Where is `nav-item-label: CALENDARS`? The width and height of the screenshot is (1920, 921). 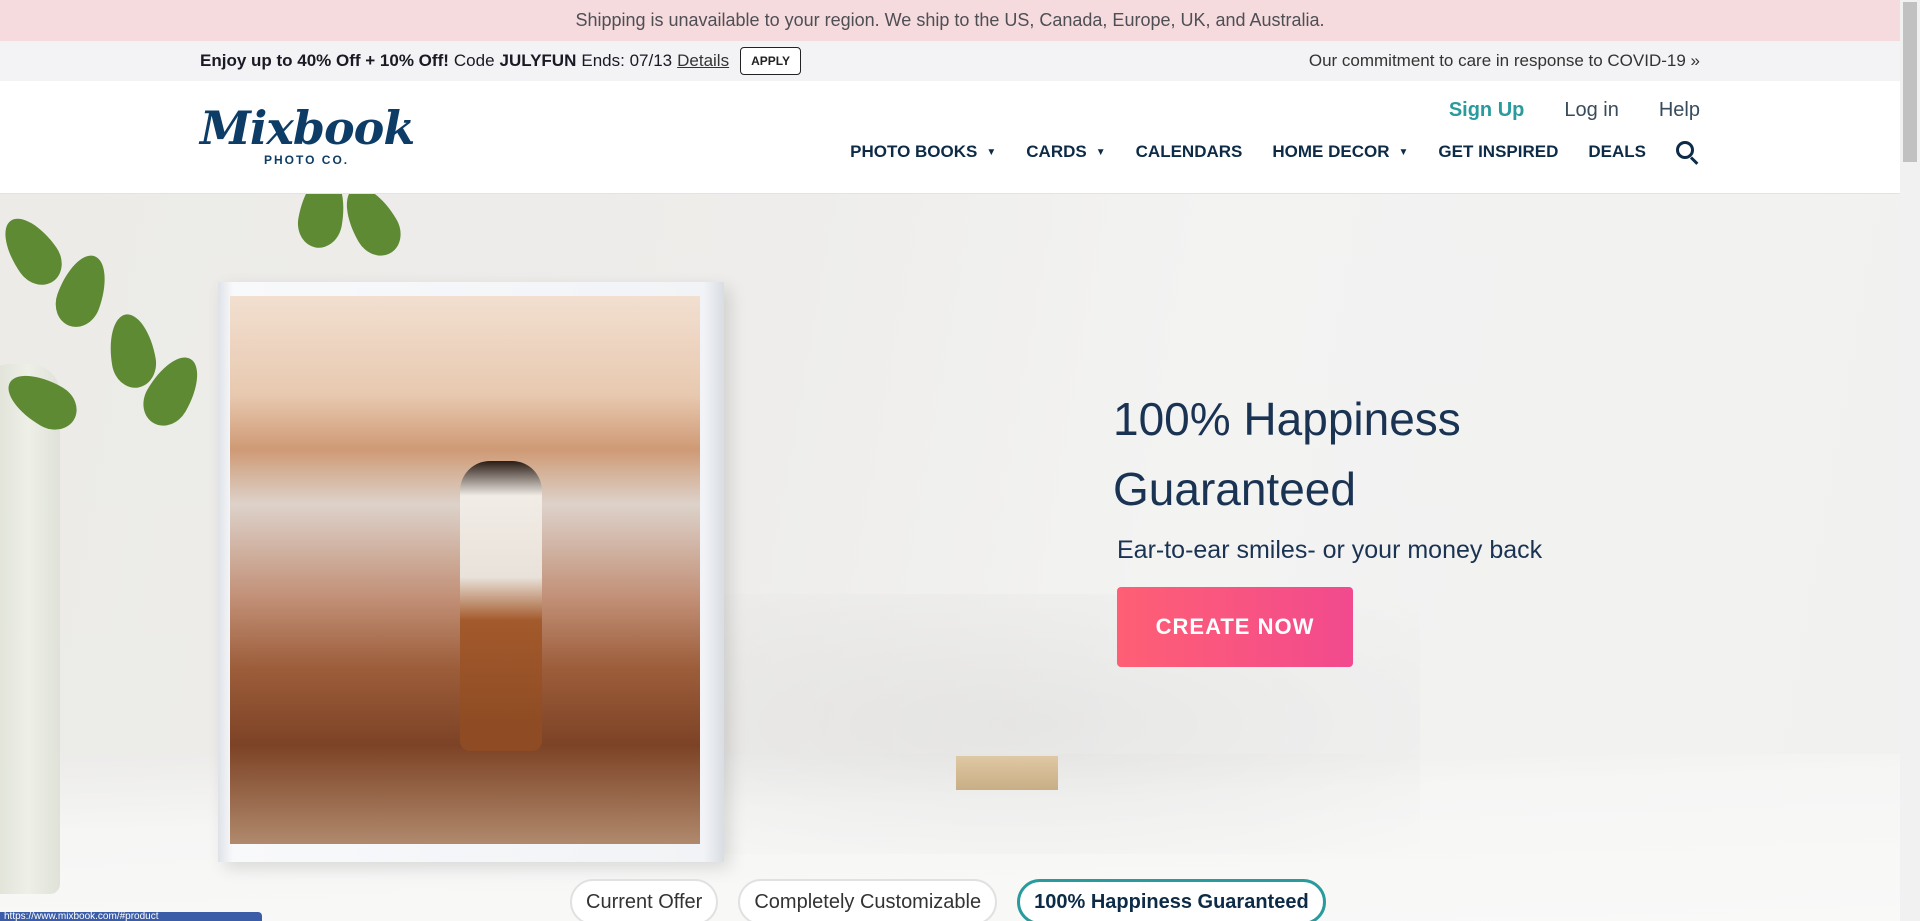
nav-item-label: CALENDARS is located at coordinates (1189, 151).